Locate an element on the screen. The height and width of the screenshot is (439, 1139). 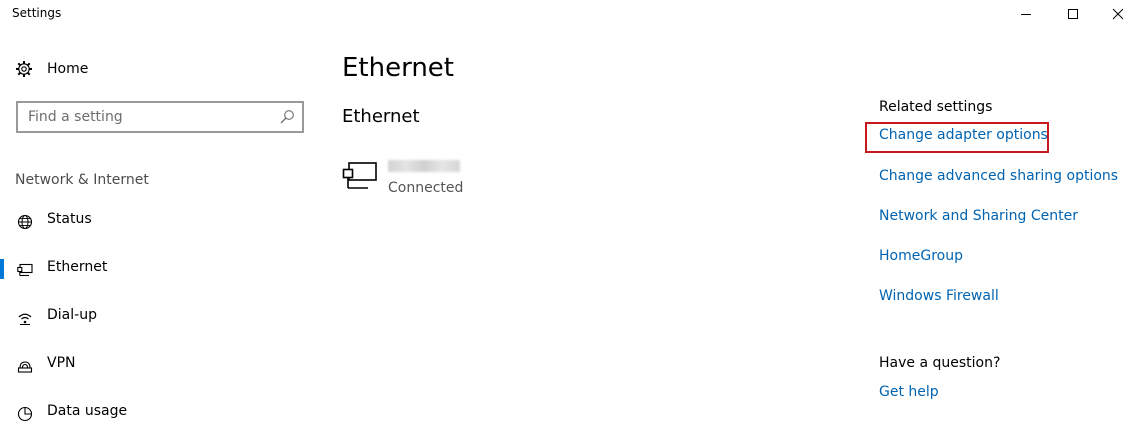
minimize-icon is located at coordinates (1026, 14).